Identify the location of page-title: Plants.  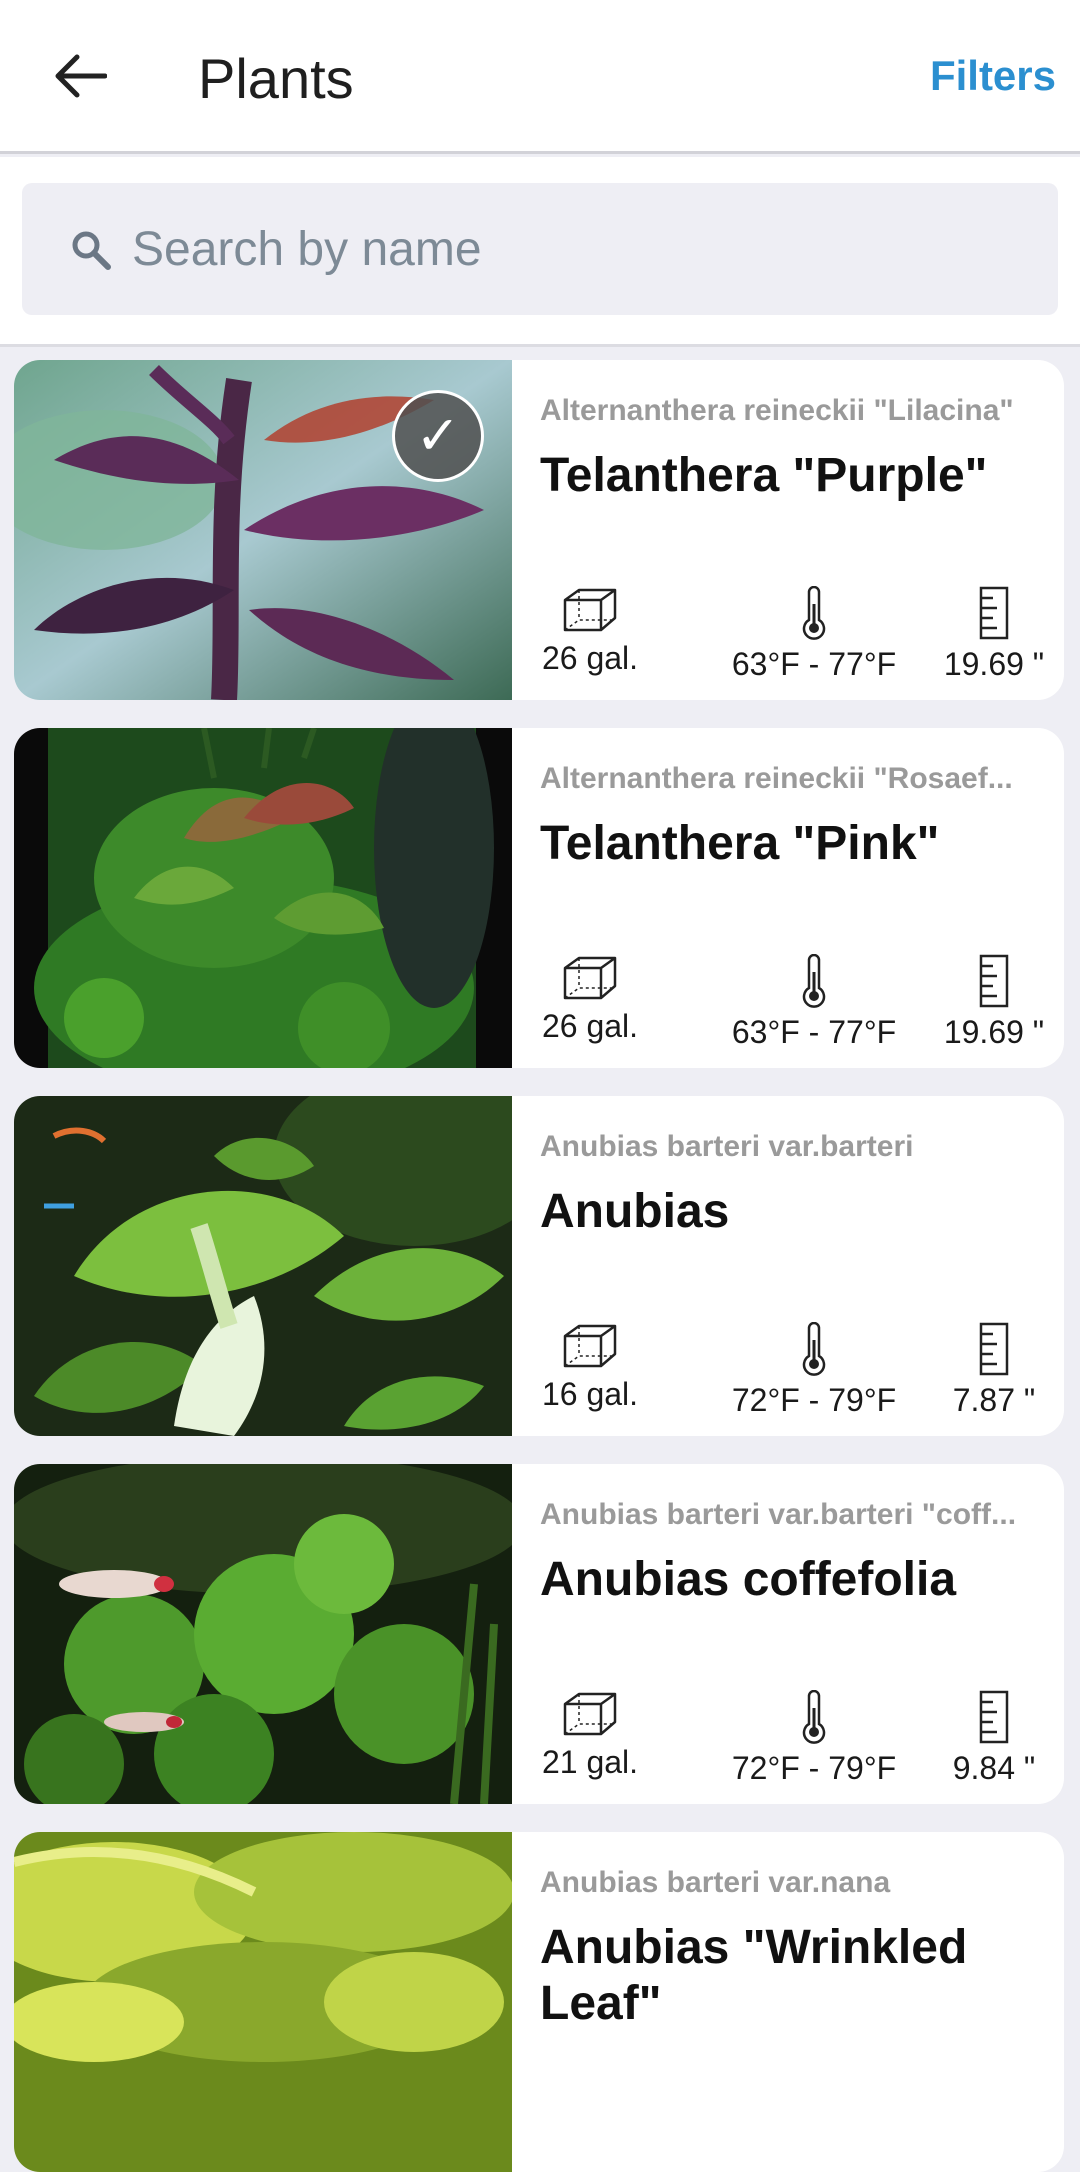
(276, 78).